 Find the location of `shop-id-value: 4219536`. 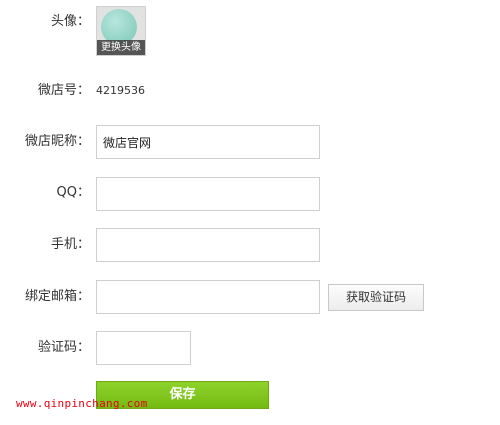

shop-id-value: 4219536 is located at coordinates (120, 90).